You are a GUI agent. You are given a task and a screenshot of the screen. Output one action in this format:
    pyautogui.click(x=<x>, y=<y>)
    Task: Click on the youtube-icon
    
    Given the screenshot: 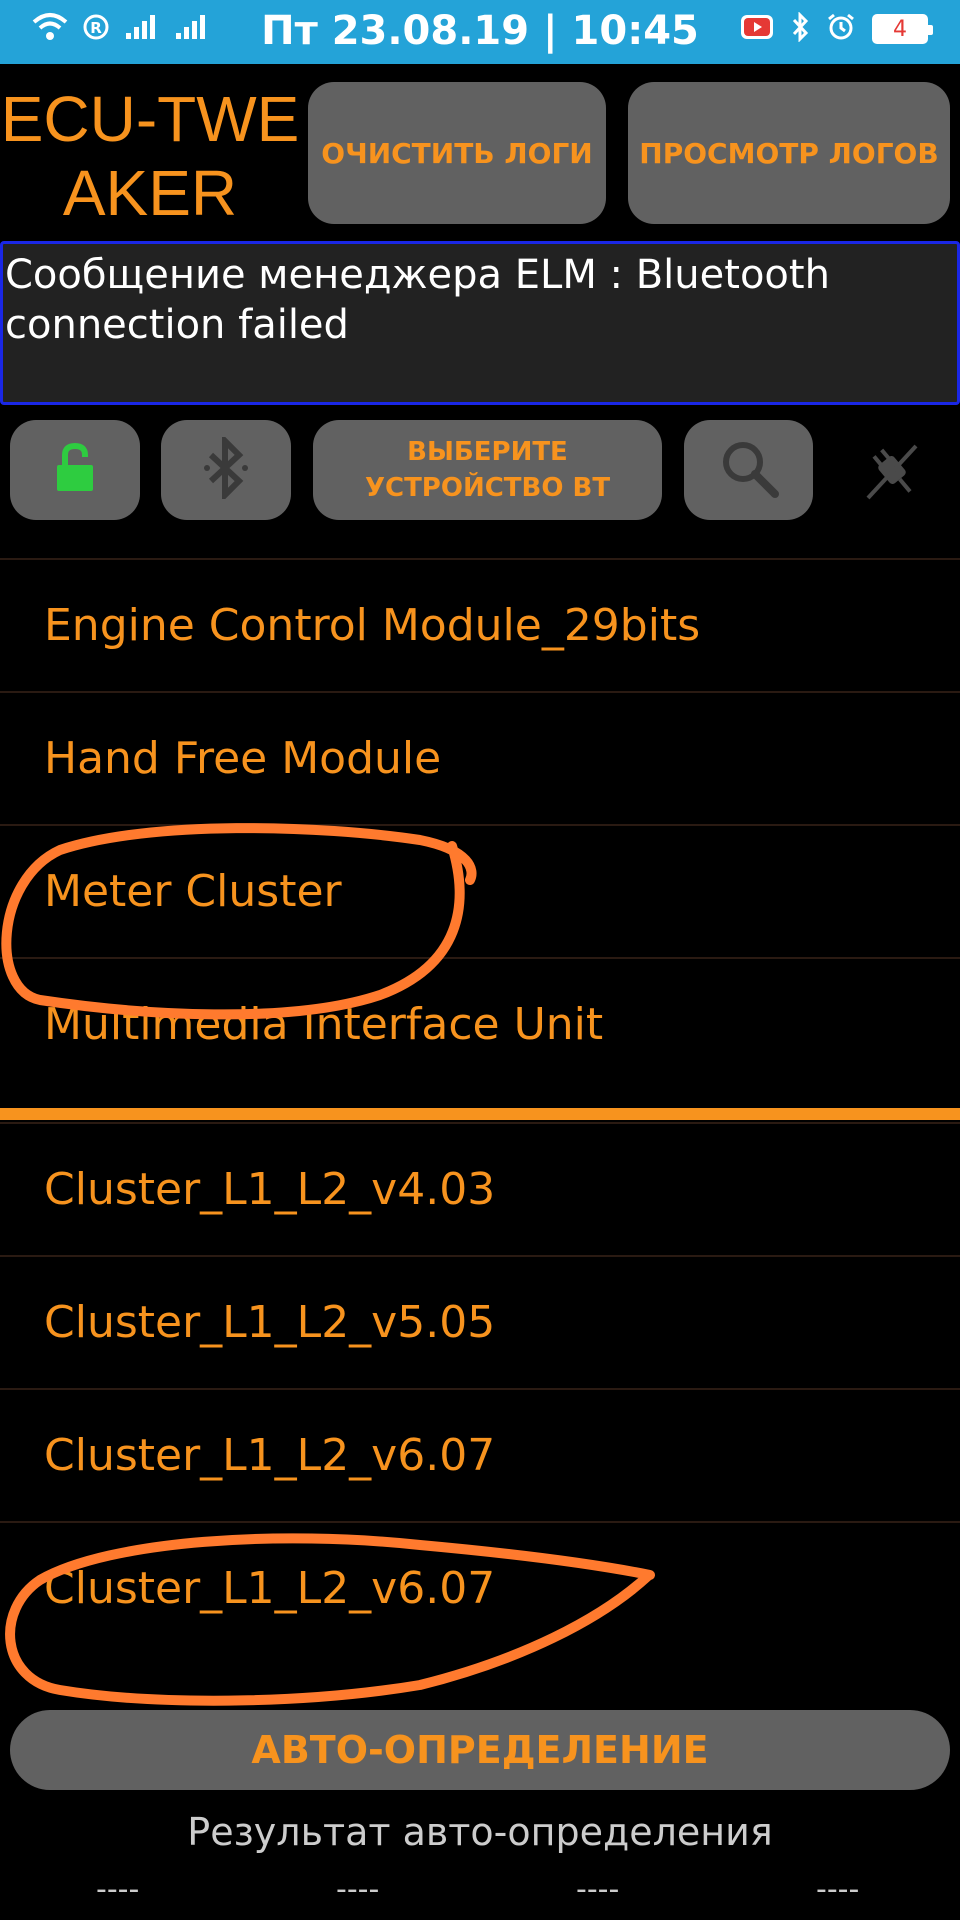 What is the action you would take?
    pyautogui.click(x=757, y=29)
    